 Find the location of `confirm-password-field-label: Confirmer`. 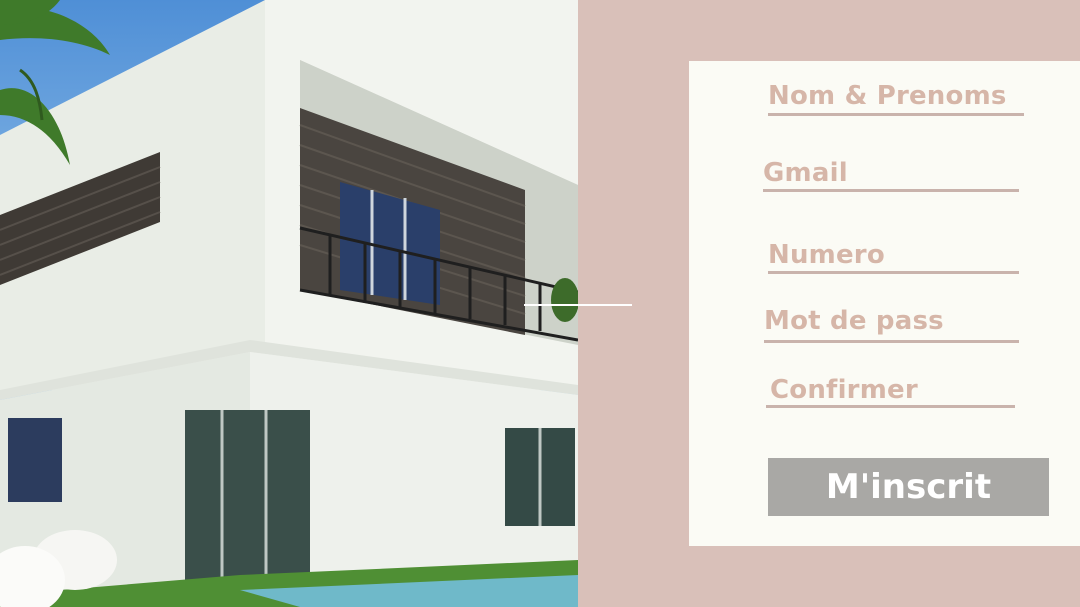

confirm-password-field-label: Confirmer is located at coordinates (844, 390).